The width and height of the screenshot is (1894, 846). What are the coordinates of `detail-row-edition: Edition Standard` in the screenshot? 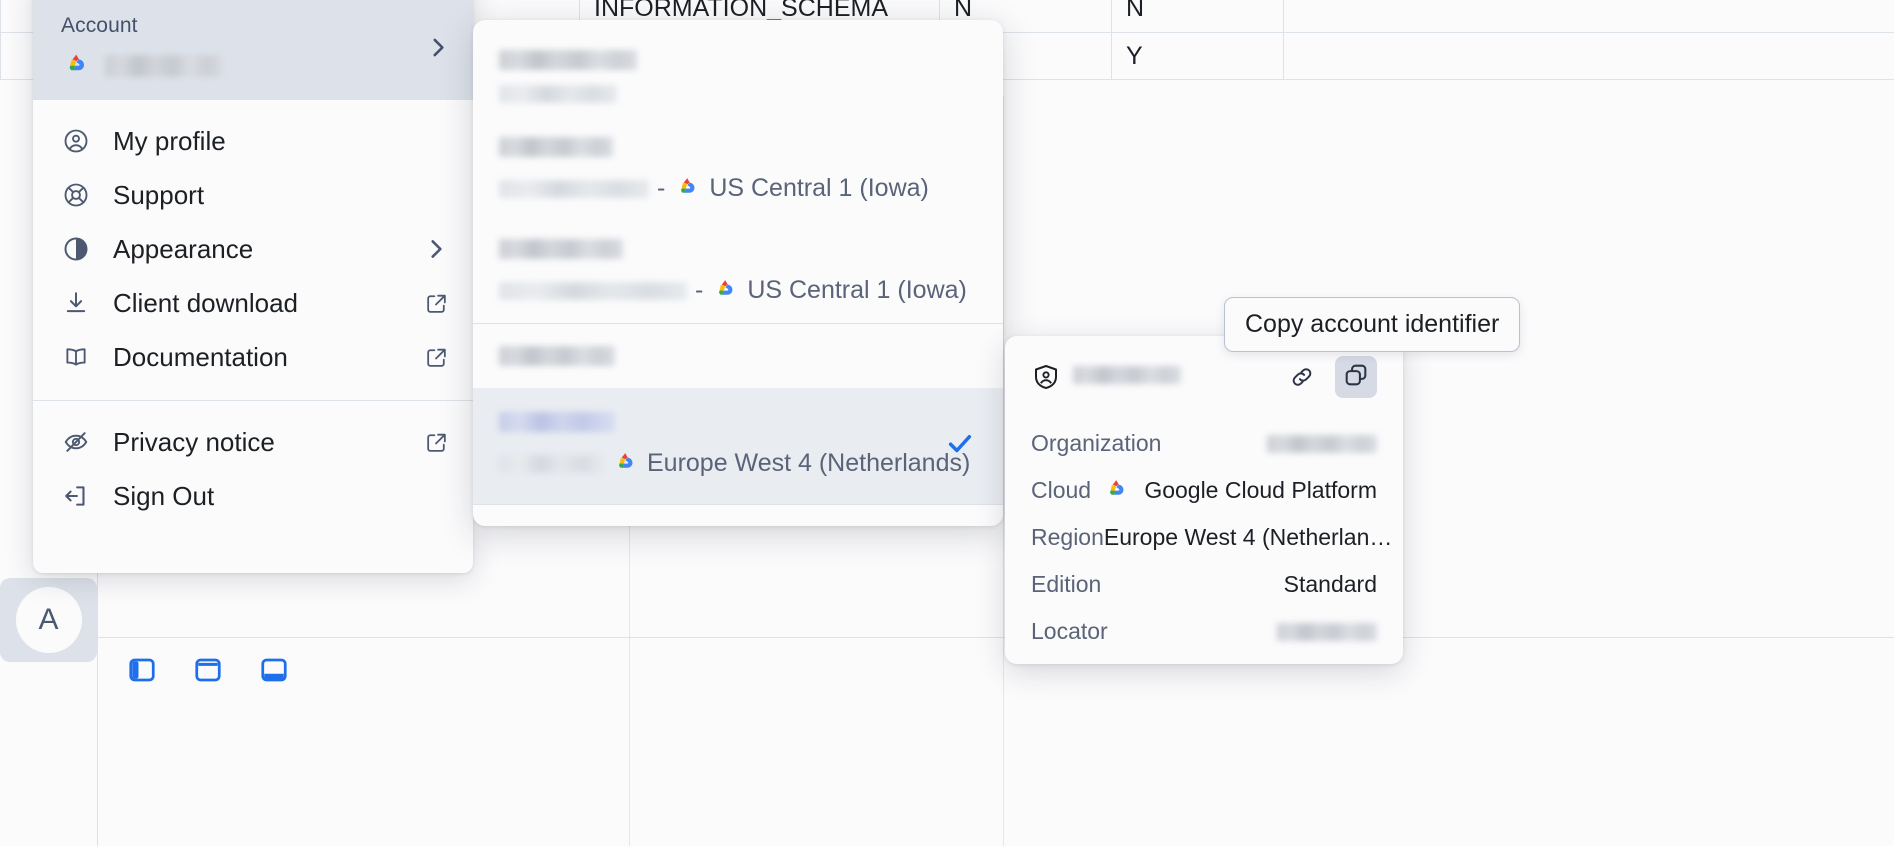 It's located at (1204, 584).